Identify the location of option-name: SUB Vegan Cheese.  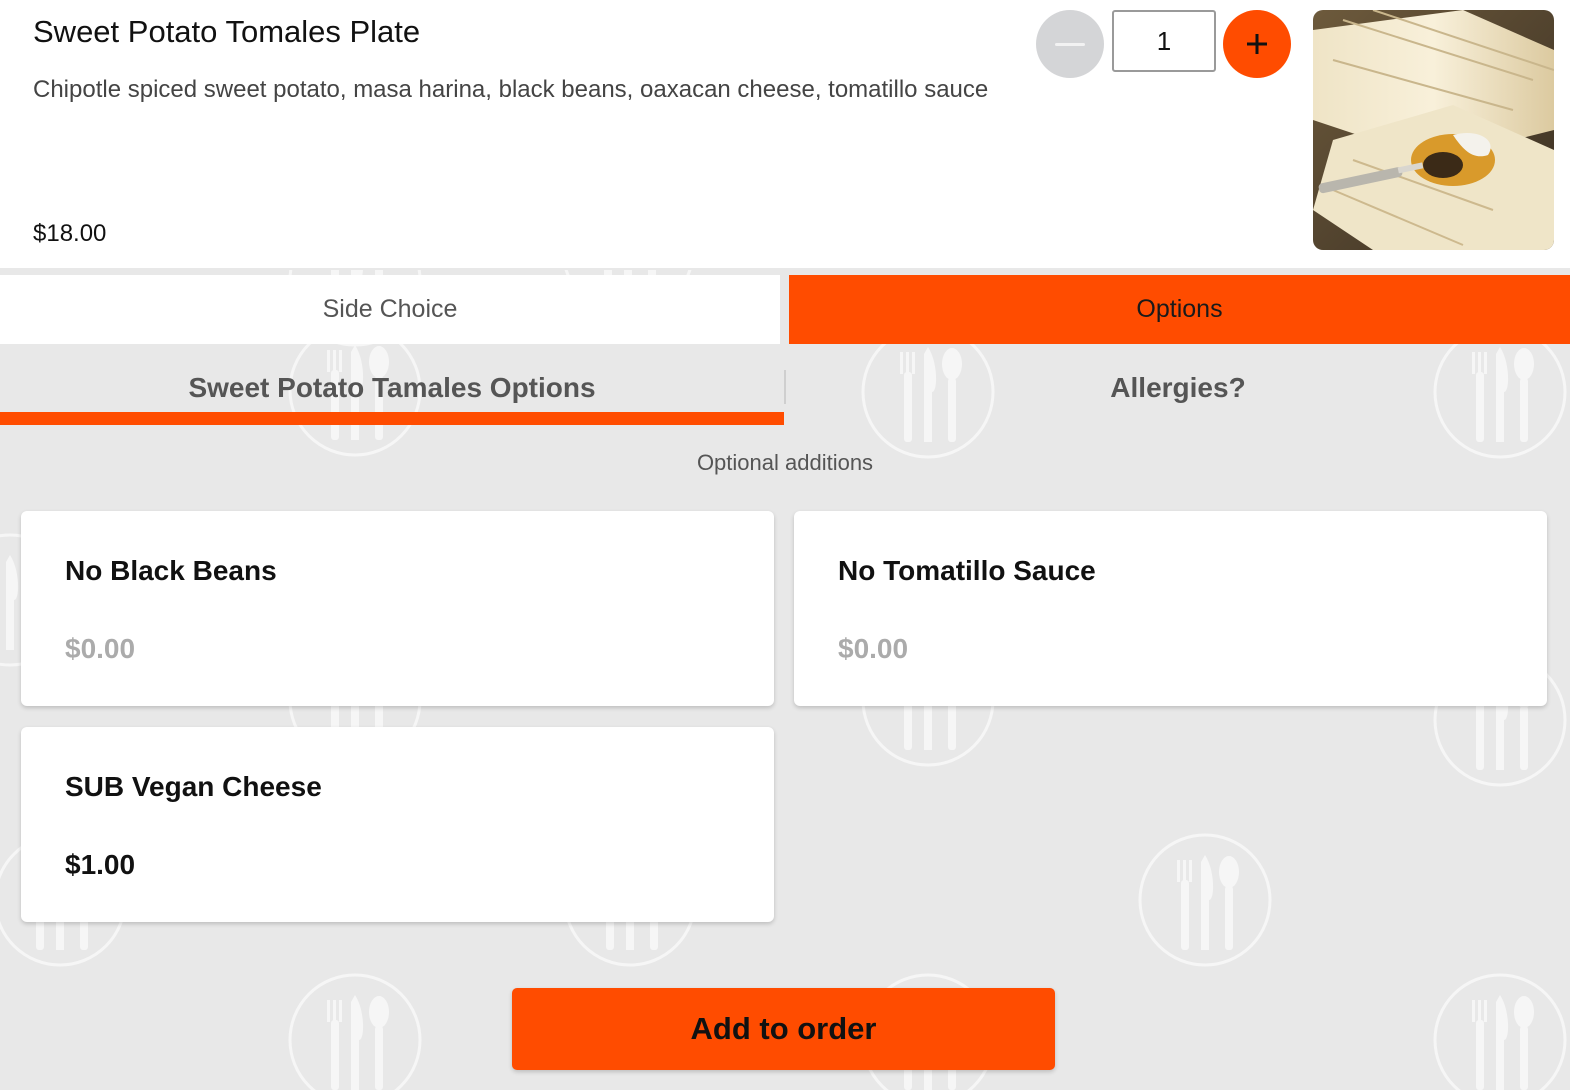
(193, 786).